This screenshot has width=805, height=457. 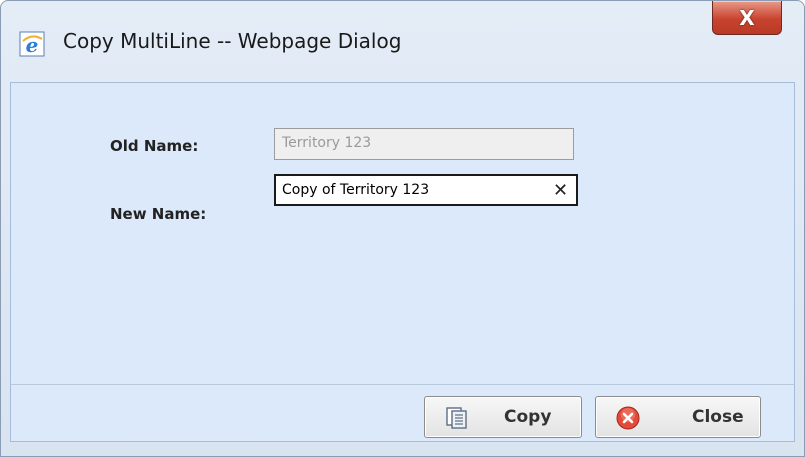 I want to click on dialog-footer: Copy Close, so click(x=402, y=413).